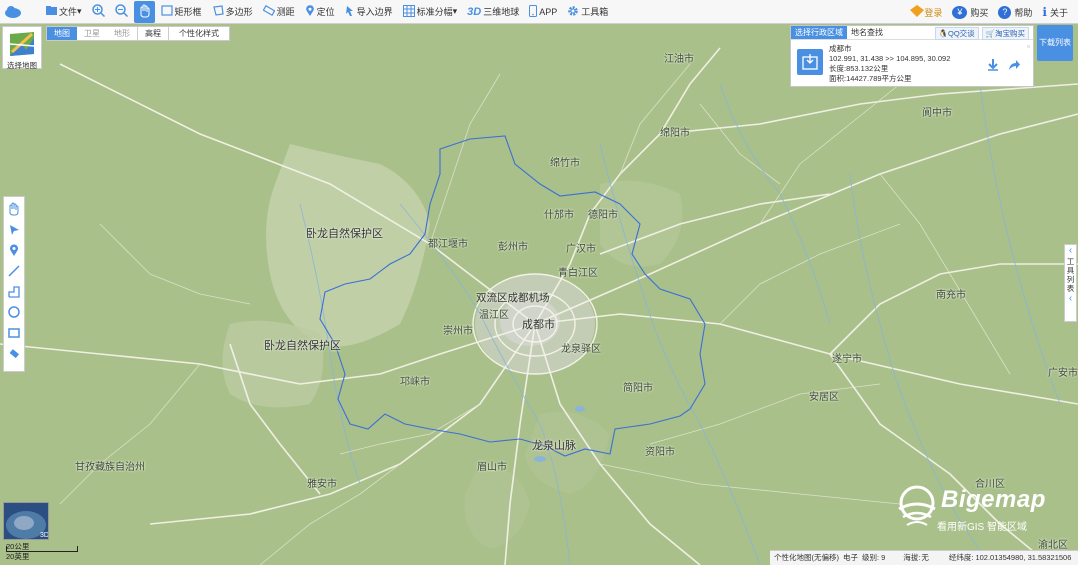  What do you see at coordinates (867, 32) in the screenshot?
I see `tab-place-search: 地名查找` at bounding box center [867, 32].